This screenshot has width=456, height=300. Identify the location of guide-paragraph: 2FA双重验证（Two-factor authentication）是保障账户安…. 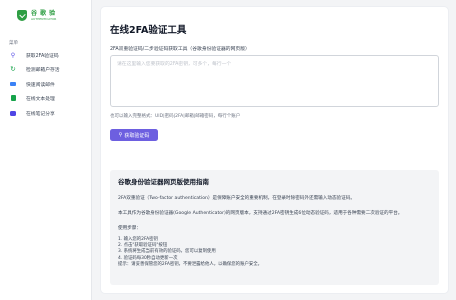
(236, 198).